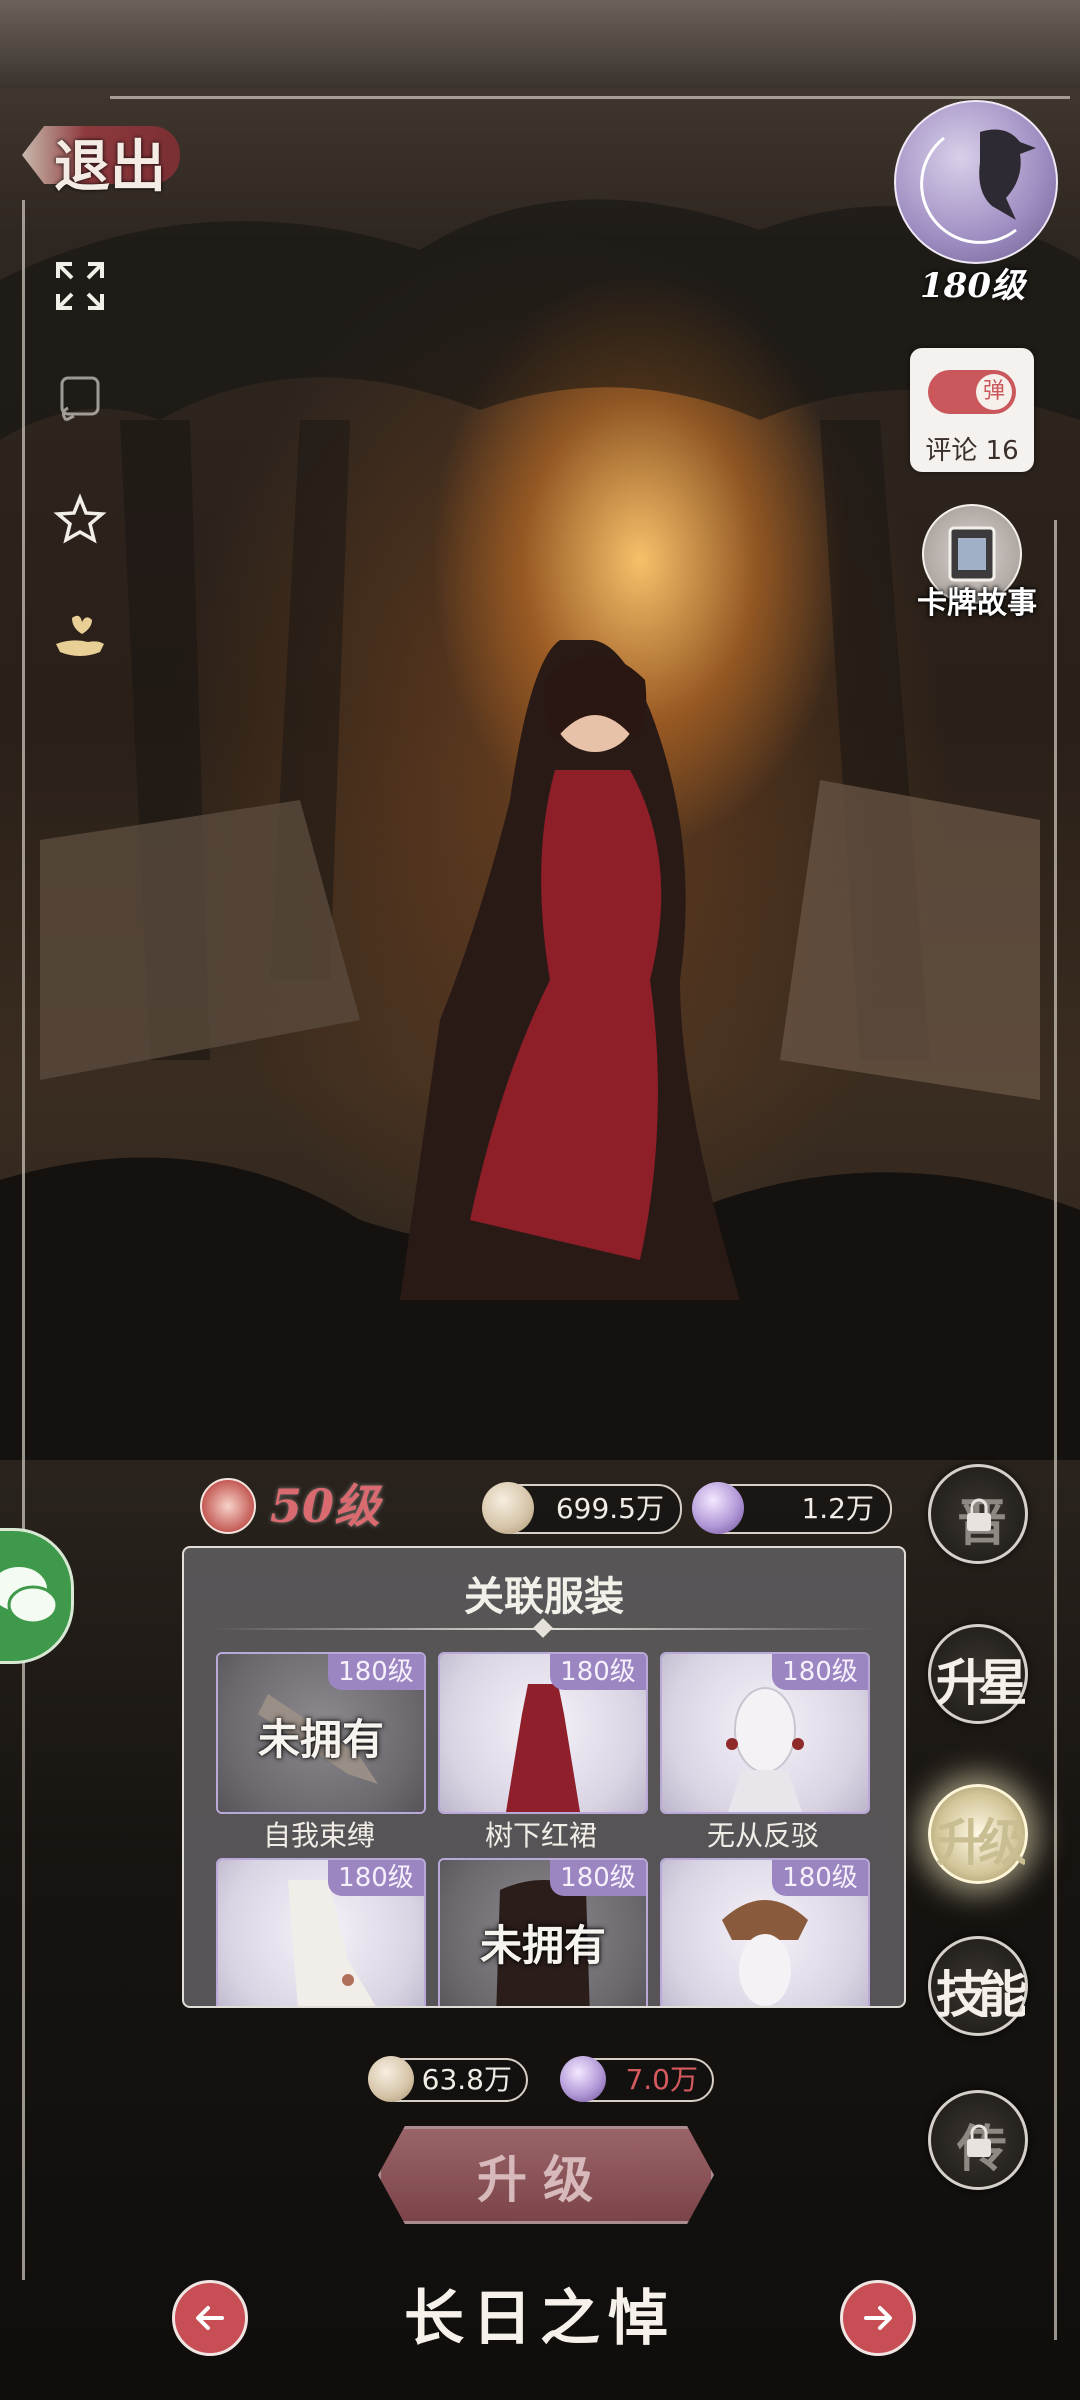  What do you see at coordinates (972, 448) in the screenshot?
I see `comment-count: 评论 16` at bounding box center [972, 448].